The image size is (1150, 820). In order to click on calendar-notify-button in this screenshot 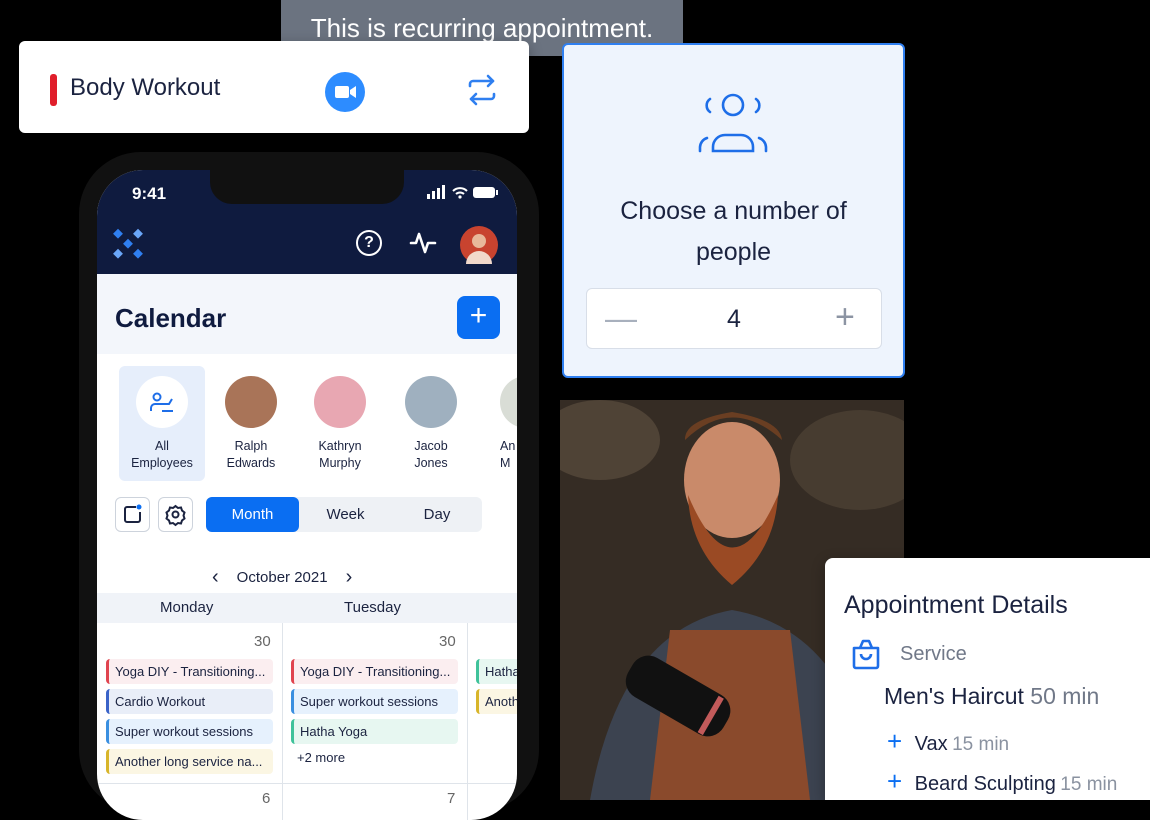, I will do `click(132, 514)`.